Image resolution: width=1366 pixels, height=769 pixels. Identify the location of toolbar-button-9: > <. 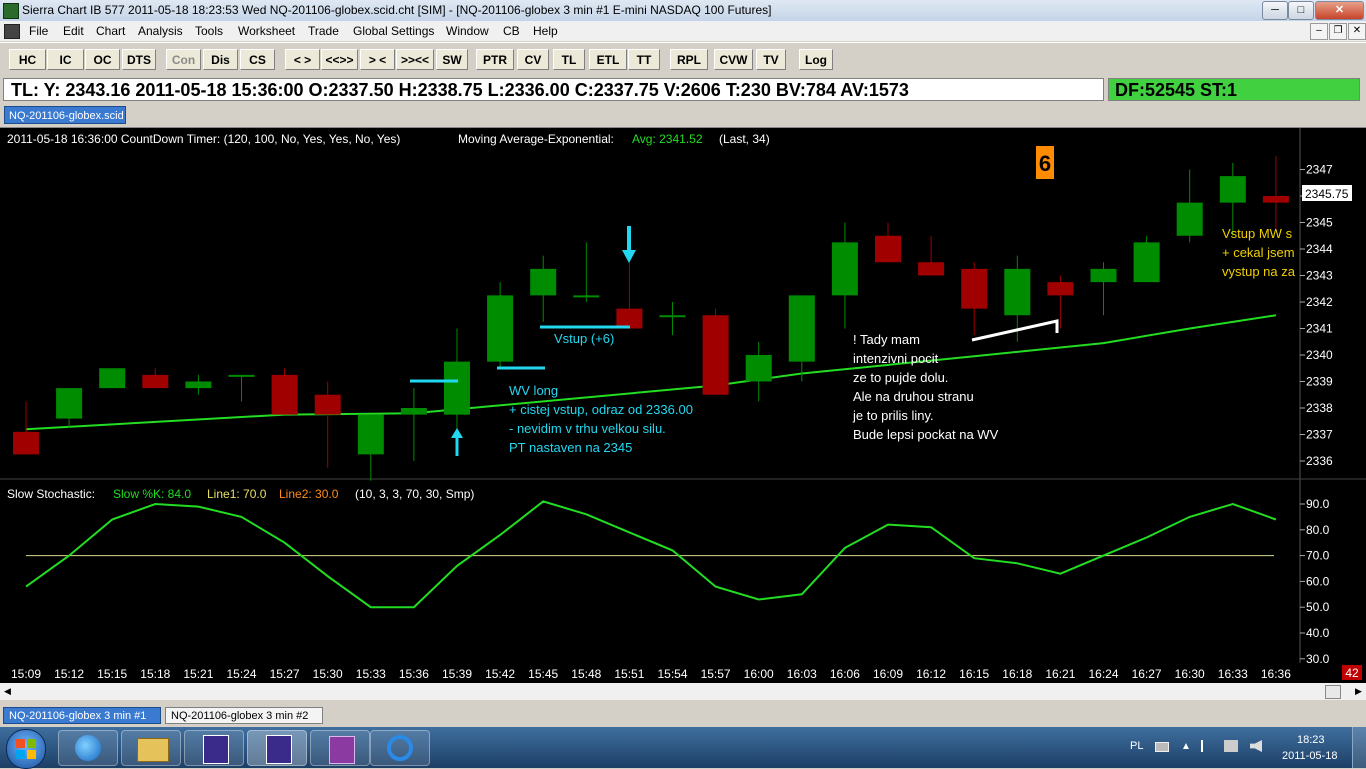
(377, 59).